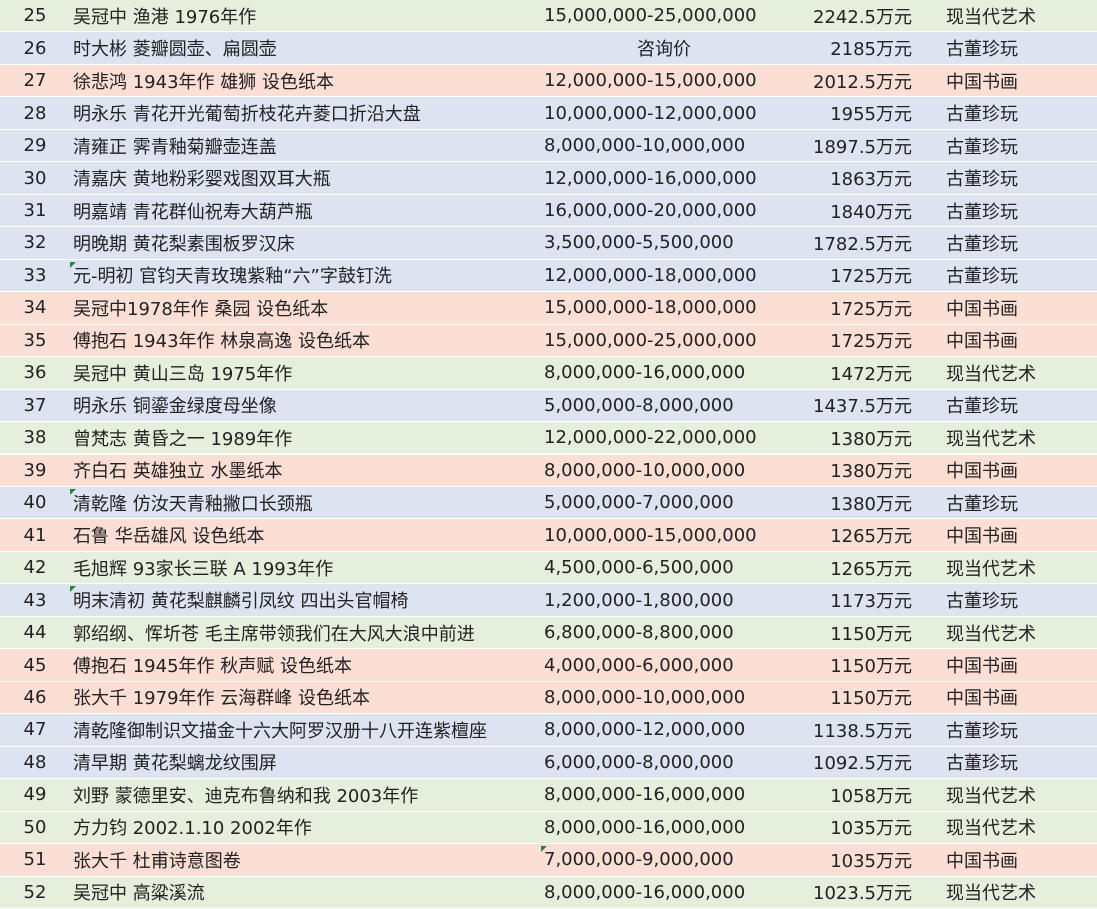 The height and width of the screenshot is (909, 1097). What do you see at coordinates (280, 731) in the screenshot?
I see `lot-name-cell: 清乾隆御制识文描金十六大阿罗汉册十八开连紫檀座` at bounding box center [280, 731].